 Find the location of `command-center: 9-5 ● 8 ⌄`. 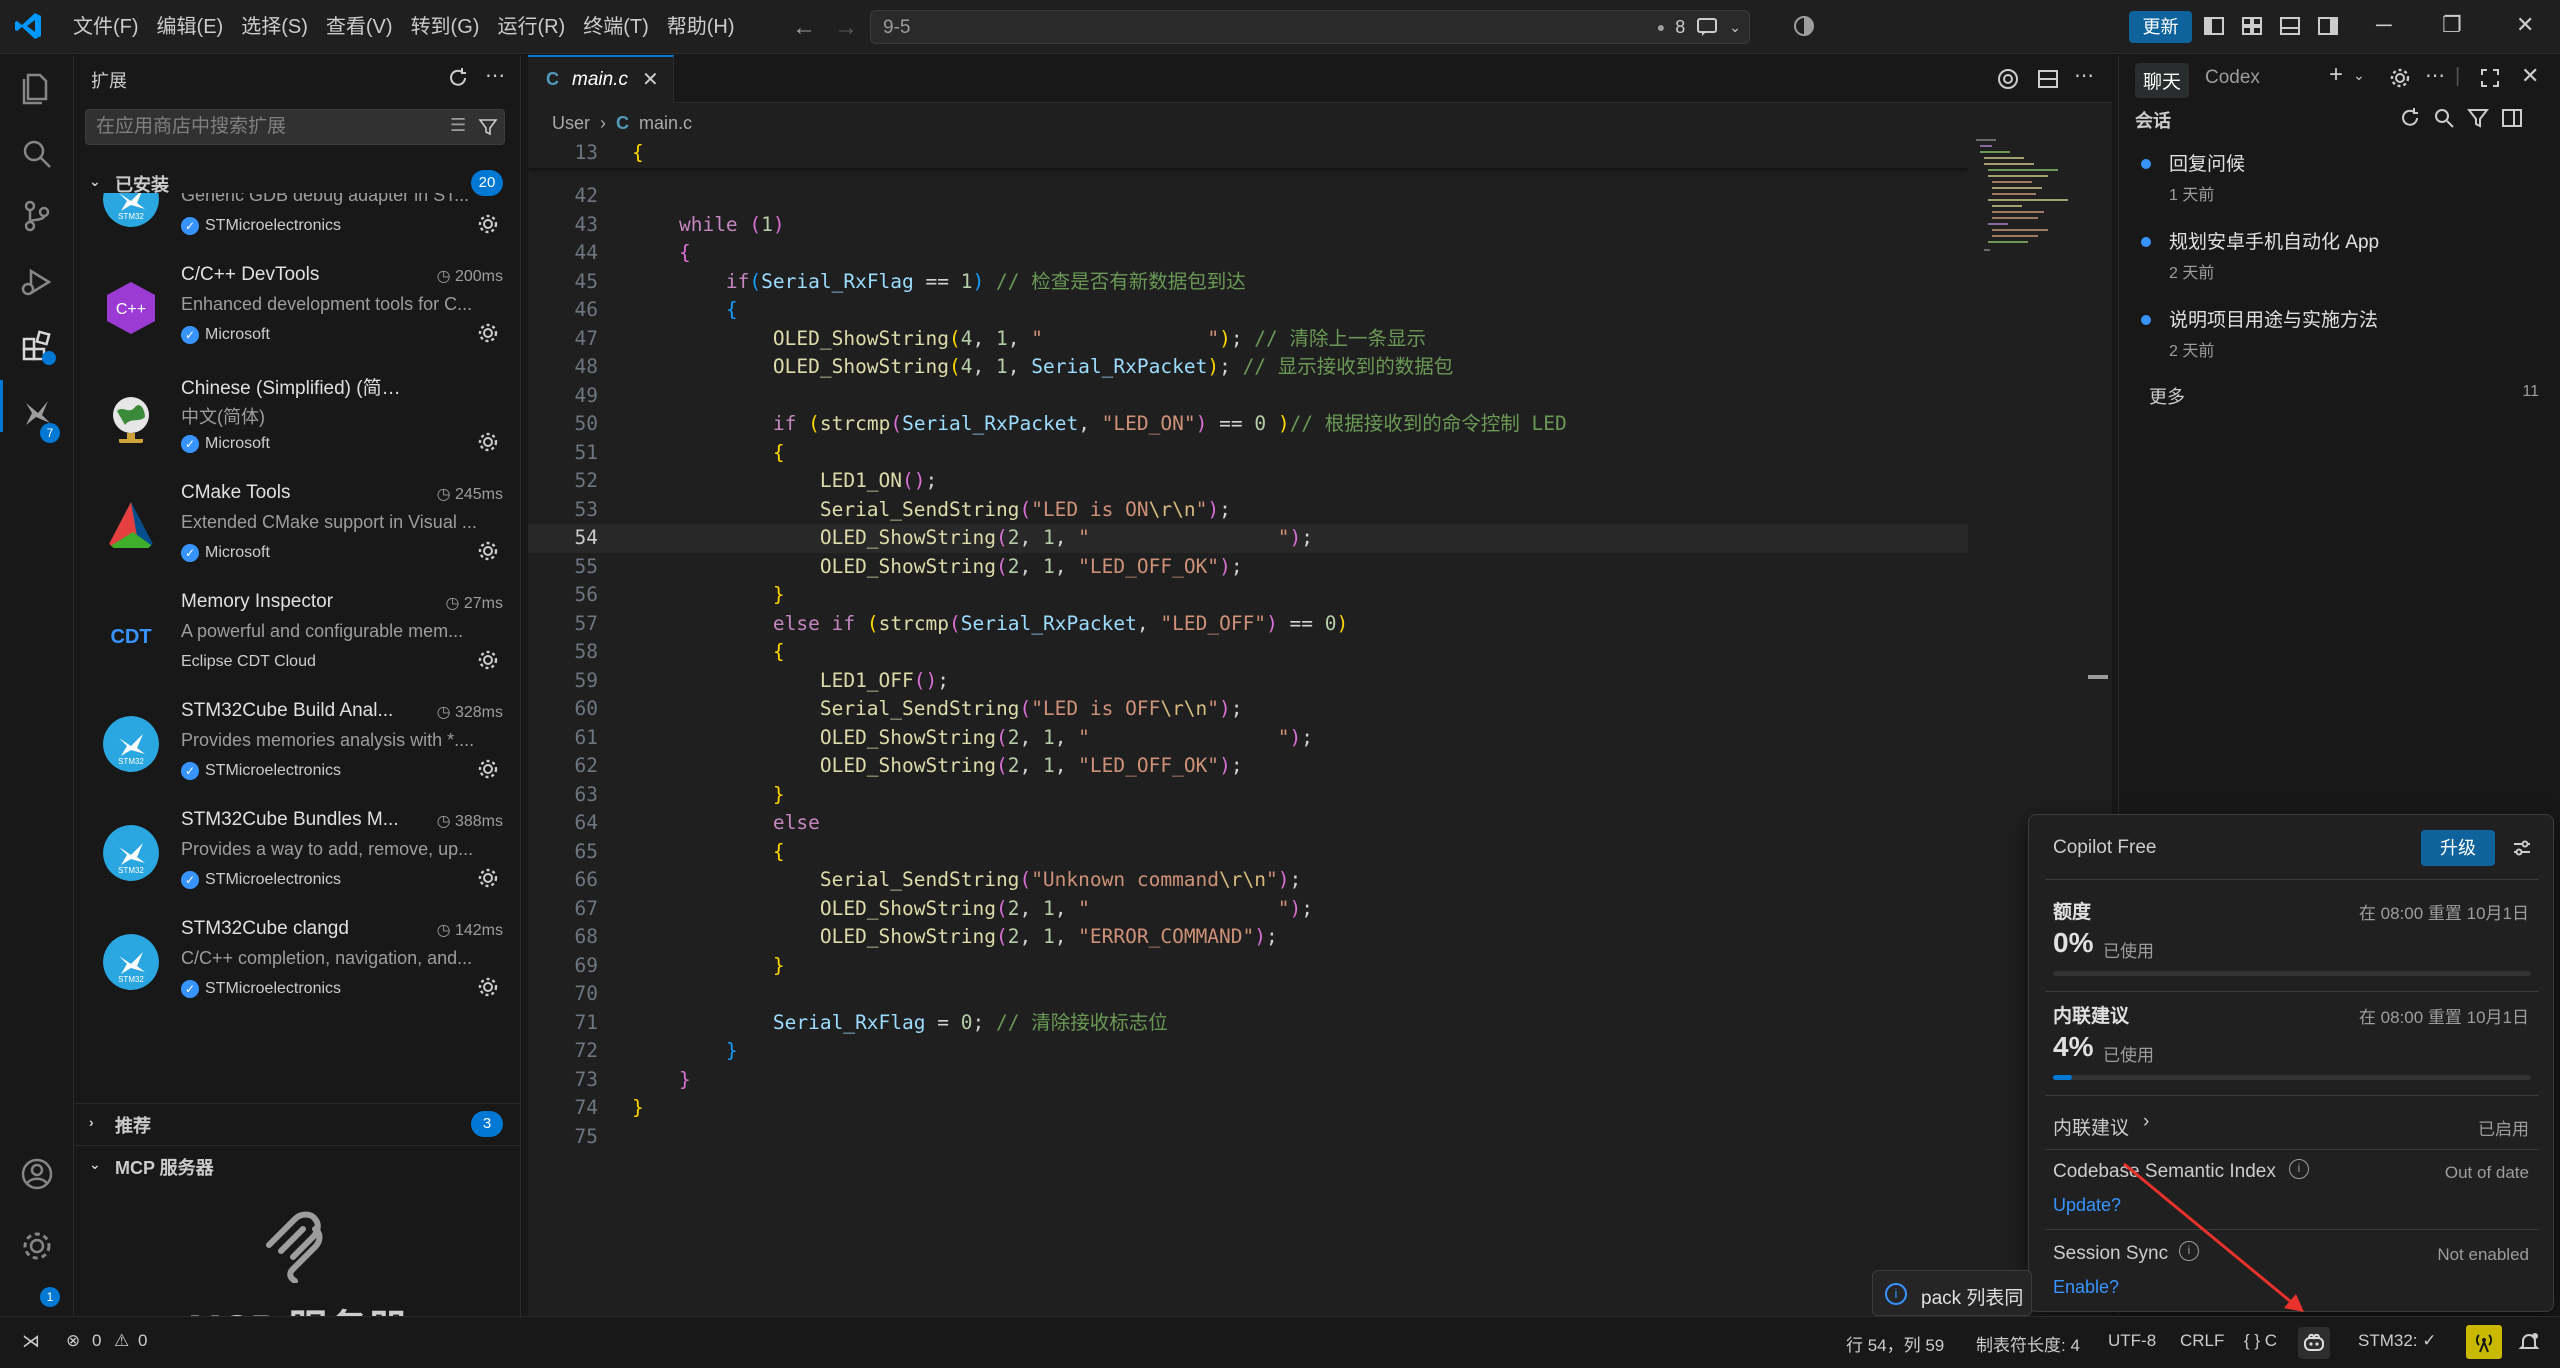

command-center: 9-5 ● 8 ⌄ is located at coordinates (1310, 27).